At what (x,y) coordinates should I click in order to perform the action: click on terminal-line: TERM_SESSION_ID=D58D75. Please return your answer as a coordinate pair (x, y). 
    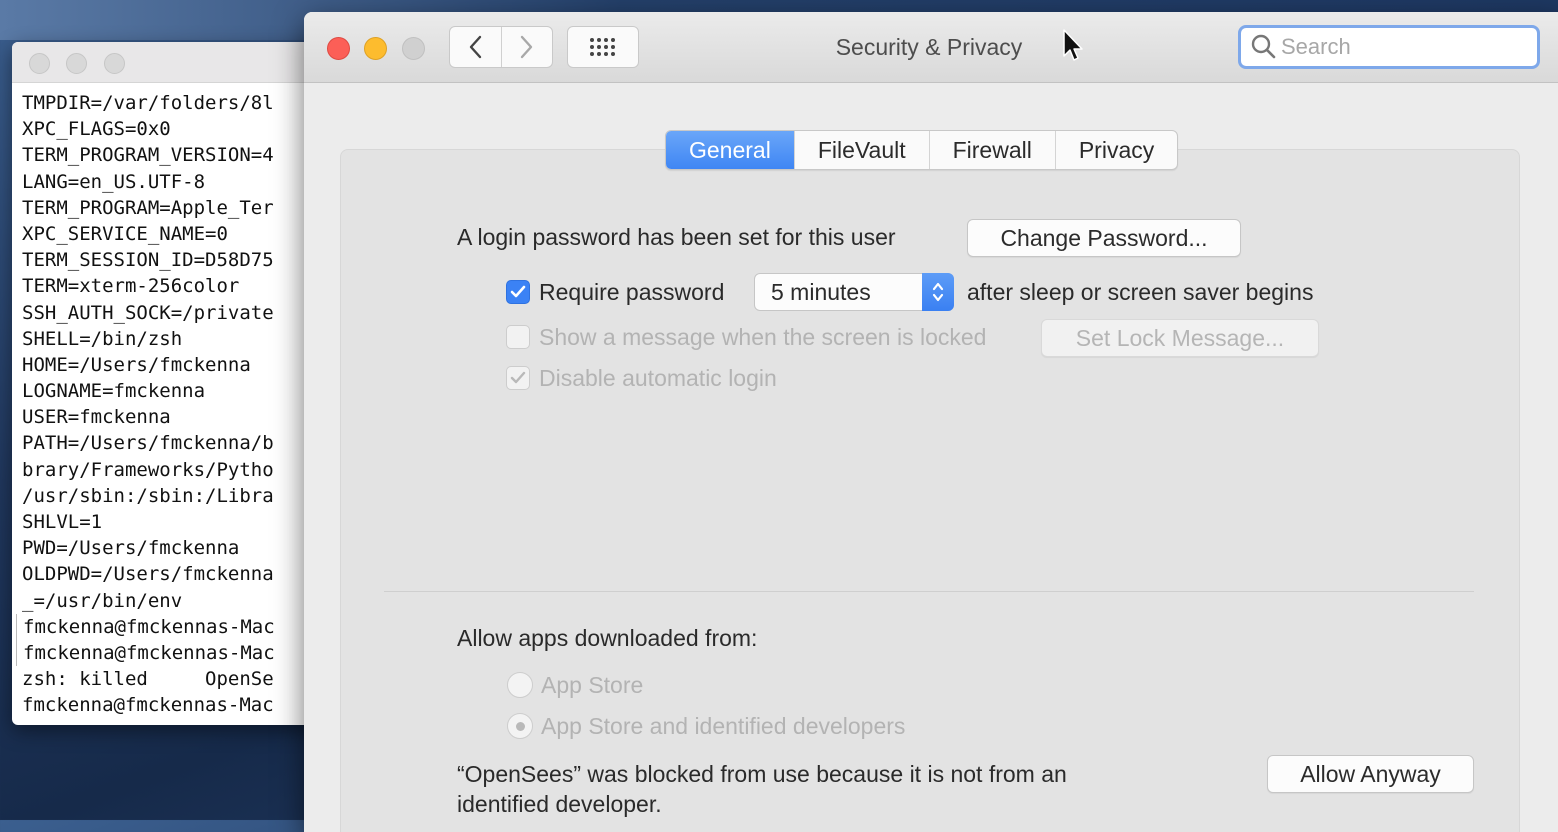
    Looking at the image, I should click on (148, 260).